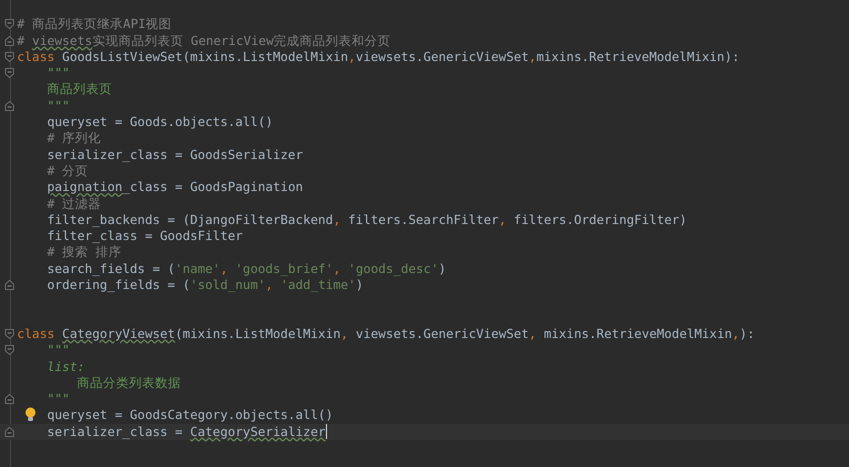 The width and height of the screenshot is (849, 467). What do you see at coordinates (145, 236) in the screenshot?
I see `code-line: filter_class = GoodsFilter` at bounding box center [145, 236].